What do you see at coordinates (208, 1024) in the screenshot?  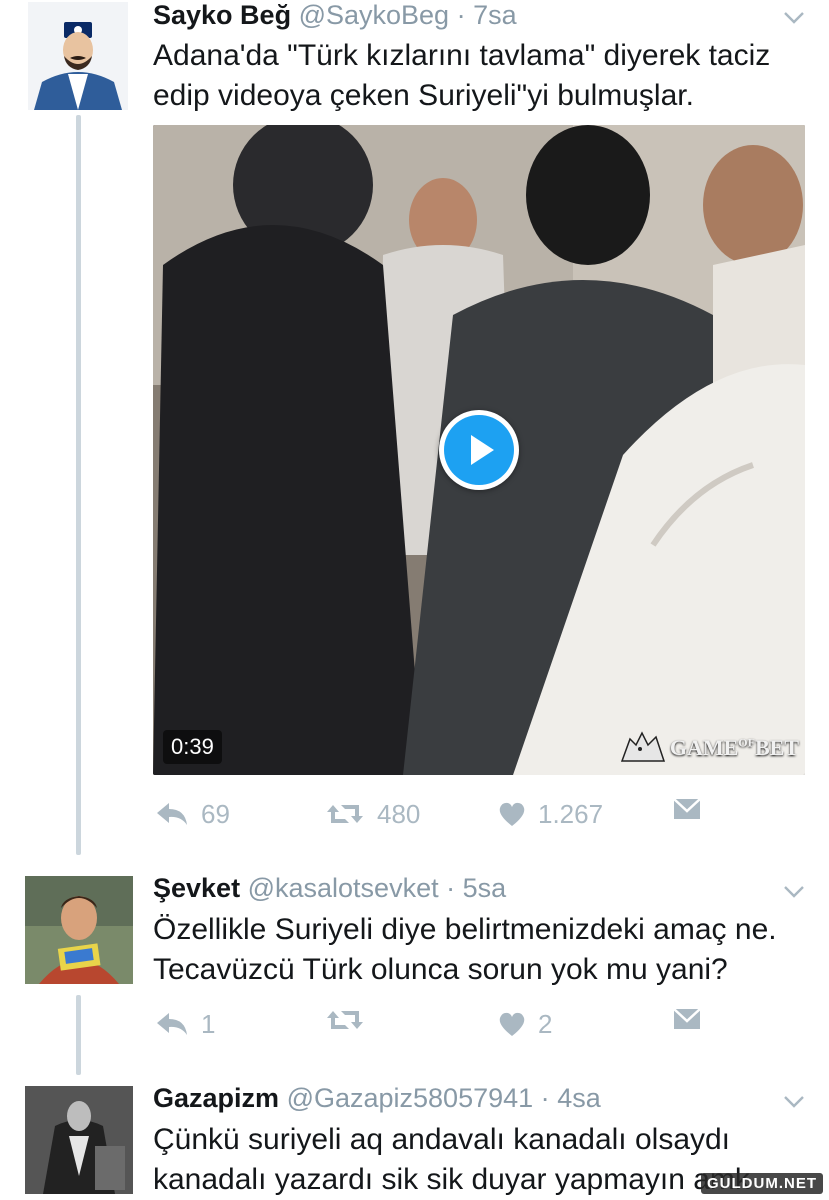 I see `reply-count: 1` at bounding box center [208, 1024].